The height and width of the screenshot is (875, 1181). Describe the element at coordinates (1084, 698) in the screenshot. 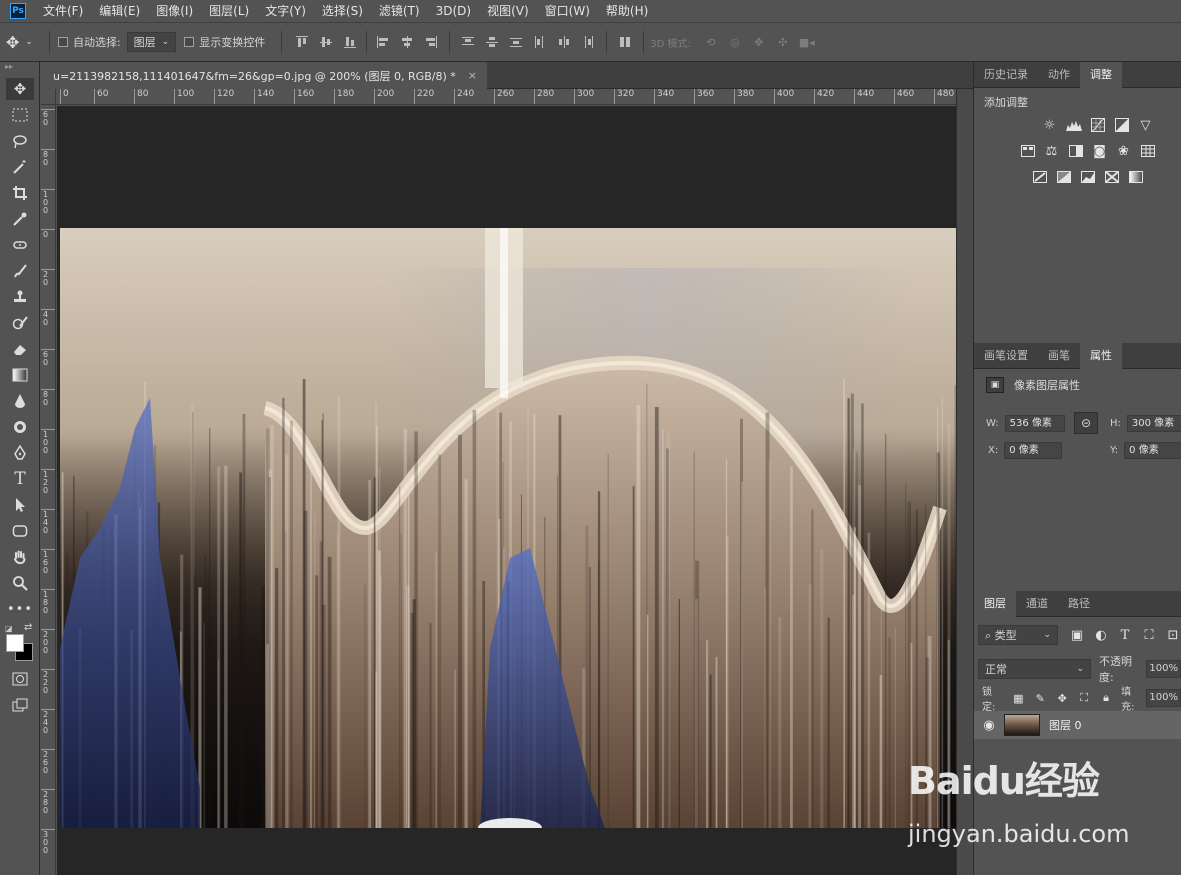

I see `lock-artboard-icon: ⛶` at that location.